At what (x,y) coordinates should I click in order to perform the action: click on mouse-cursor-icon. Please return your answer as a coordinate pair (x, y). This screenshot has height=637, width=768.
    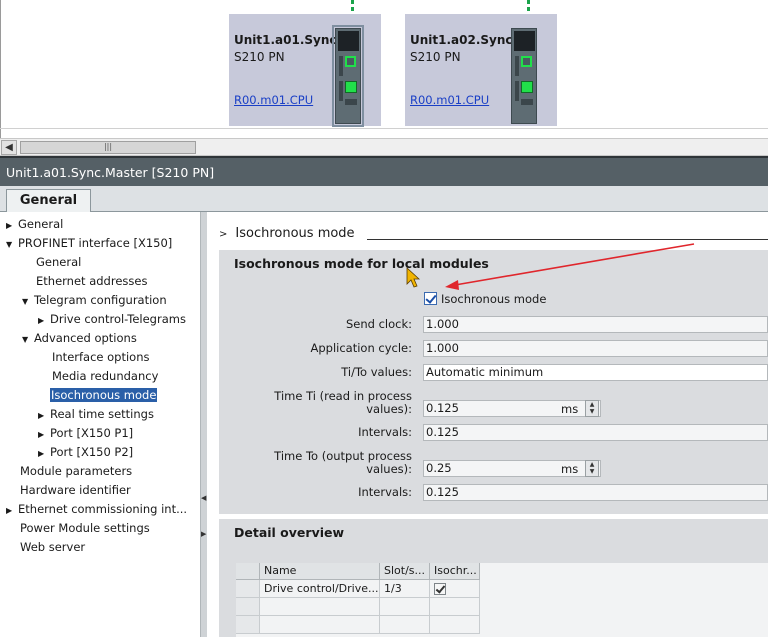
    Looking at the image, I should click on (413, 277).